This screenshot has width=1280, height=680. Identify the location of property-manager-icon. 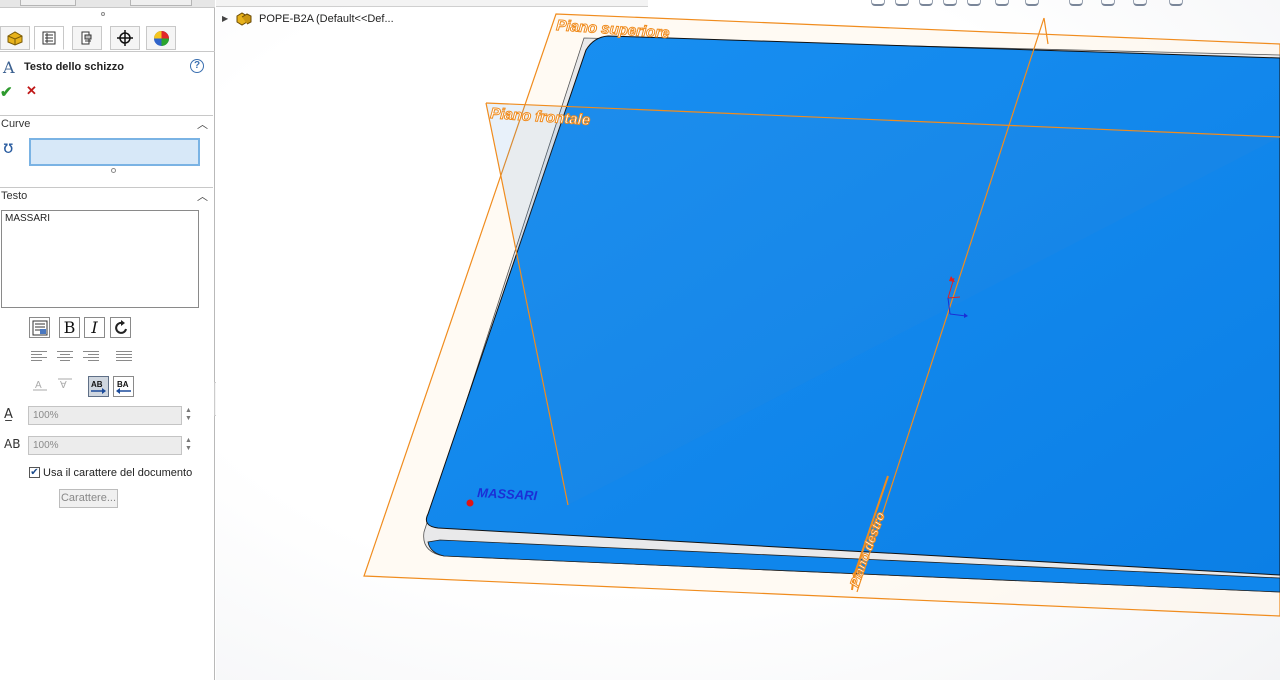
(49, 38).